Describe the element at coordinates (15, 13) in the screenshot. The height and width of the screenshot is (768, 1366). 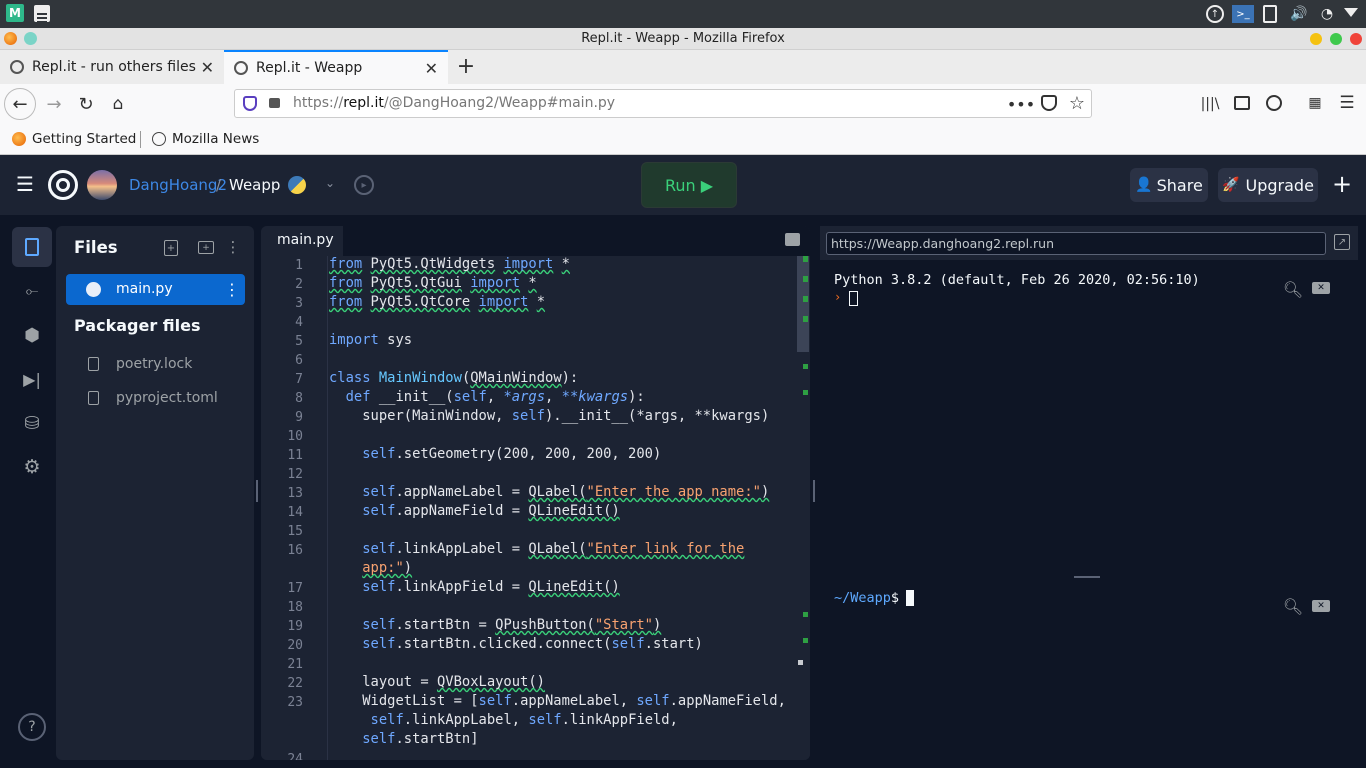
I see `app-menu-icon: M` at that location.